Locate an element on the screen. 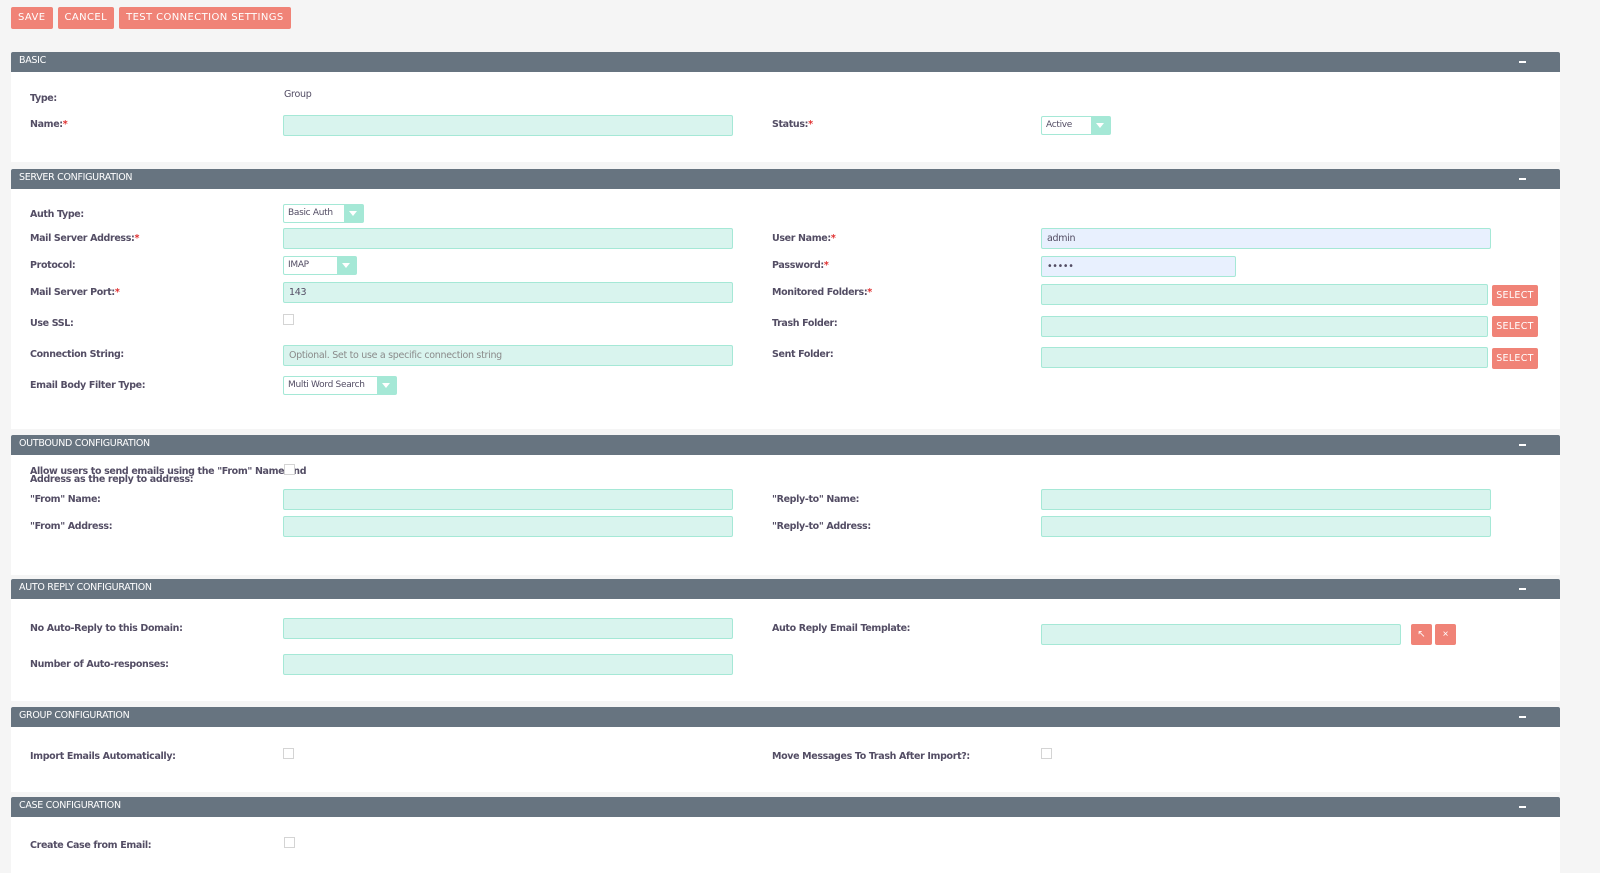 The width and height of the screenshot is (1600, 873). email-body-filter-type-select: Multi Word Search is located at coordinates (340, 385).